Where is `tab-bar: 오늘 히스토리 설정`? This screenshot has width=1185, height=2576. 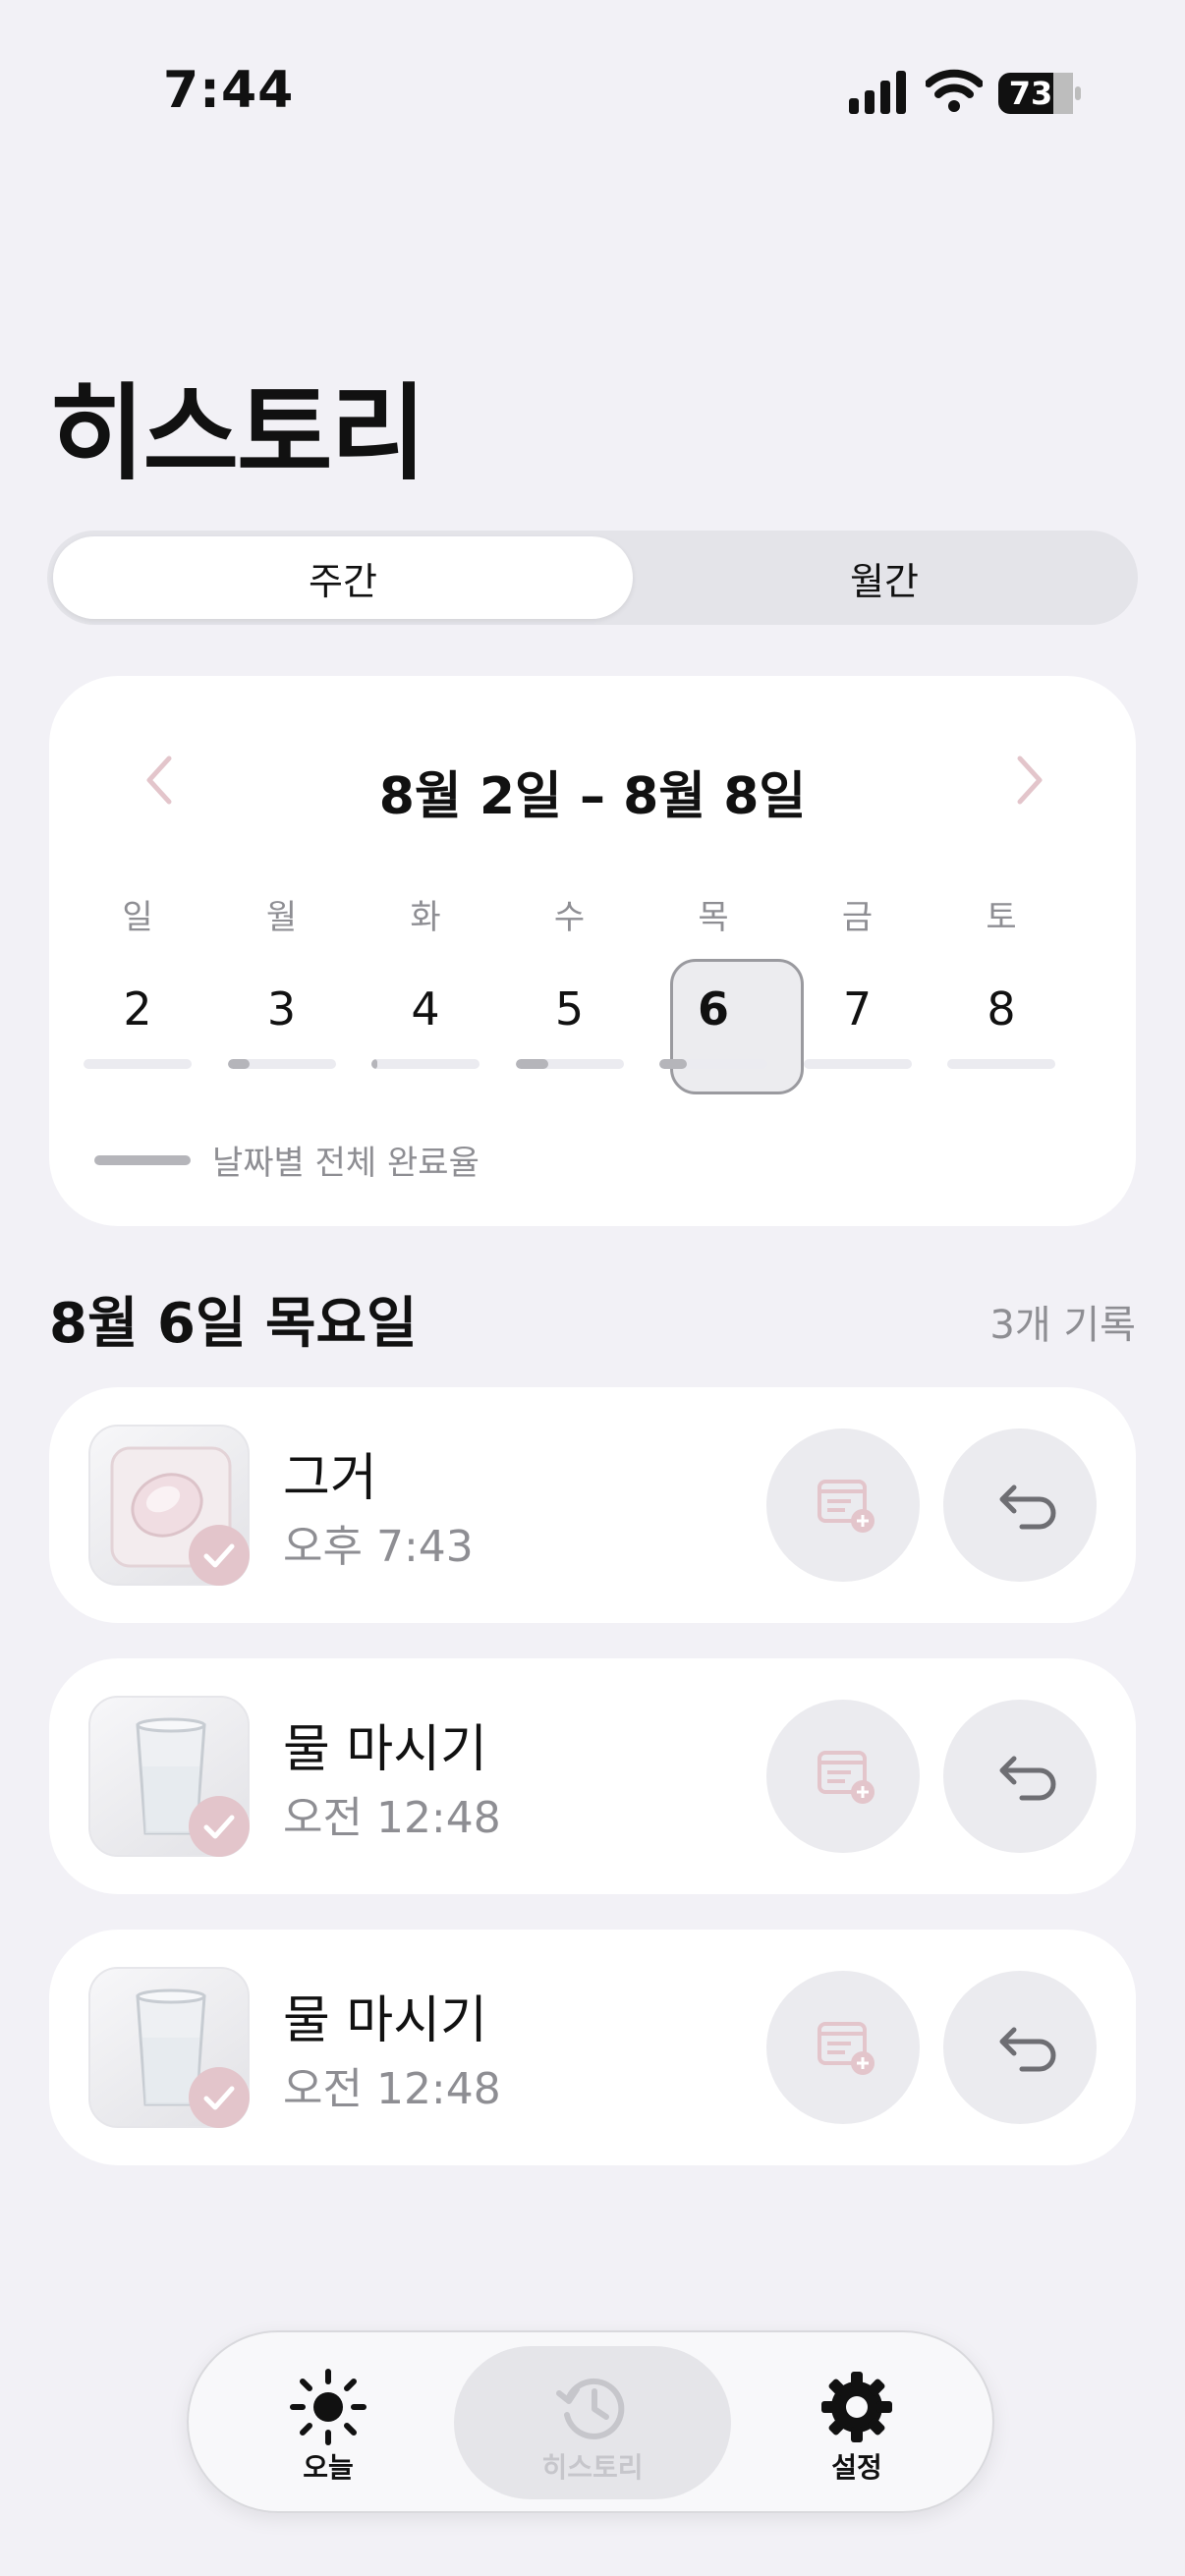 tab-bar: 오늘 히스토리 설정 is located at coordinates (591, 2421).